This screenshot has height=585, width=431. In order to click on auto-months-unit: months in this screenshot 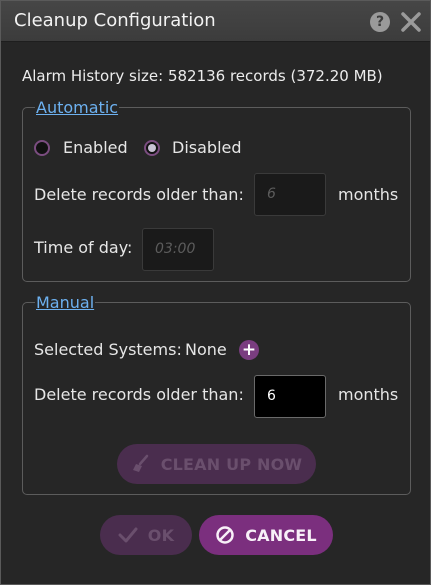, I will do `click(368, 194)`.